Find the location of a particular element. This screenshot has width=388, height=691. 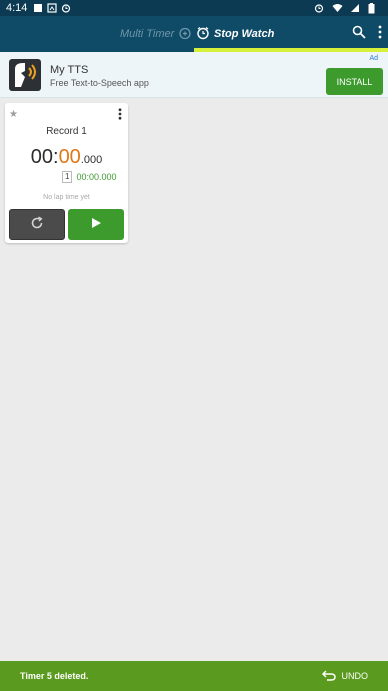

lap-time: 00:00.000 is located at coordinates (96, 177).